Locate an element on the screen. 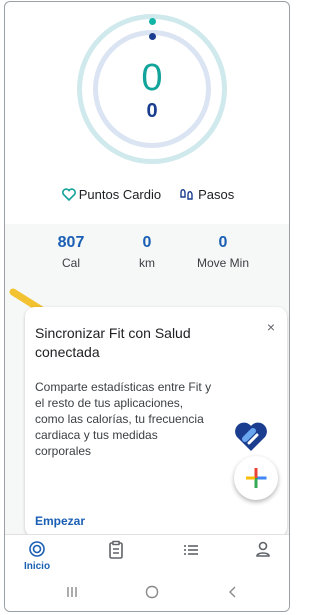 The image size is (320, 615). rings-legend: Puntos Cardio Pasos is located at coordinates (147, 194).